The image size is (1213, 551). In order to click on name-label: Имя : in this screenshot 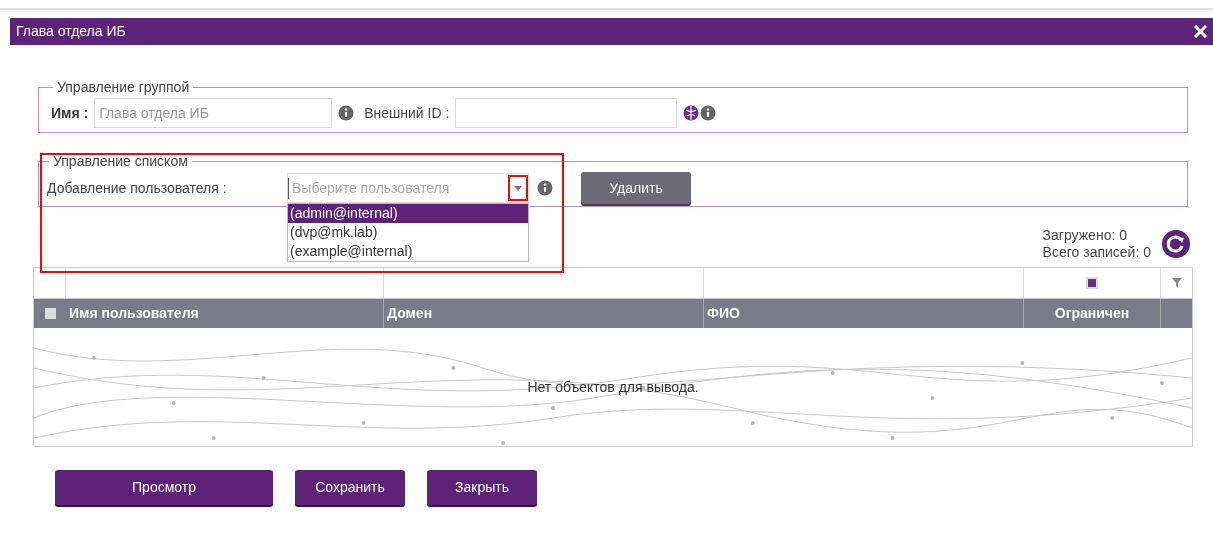, I will do `click(70, 113)`.